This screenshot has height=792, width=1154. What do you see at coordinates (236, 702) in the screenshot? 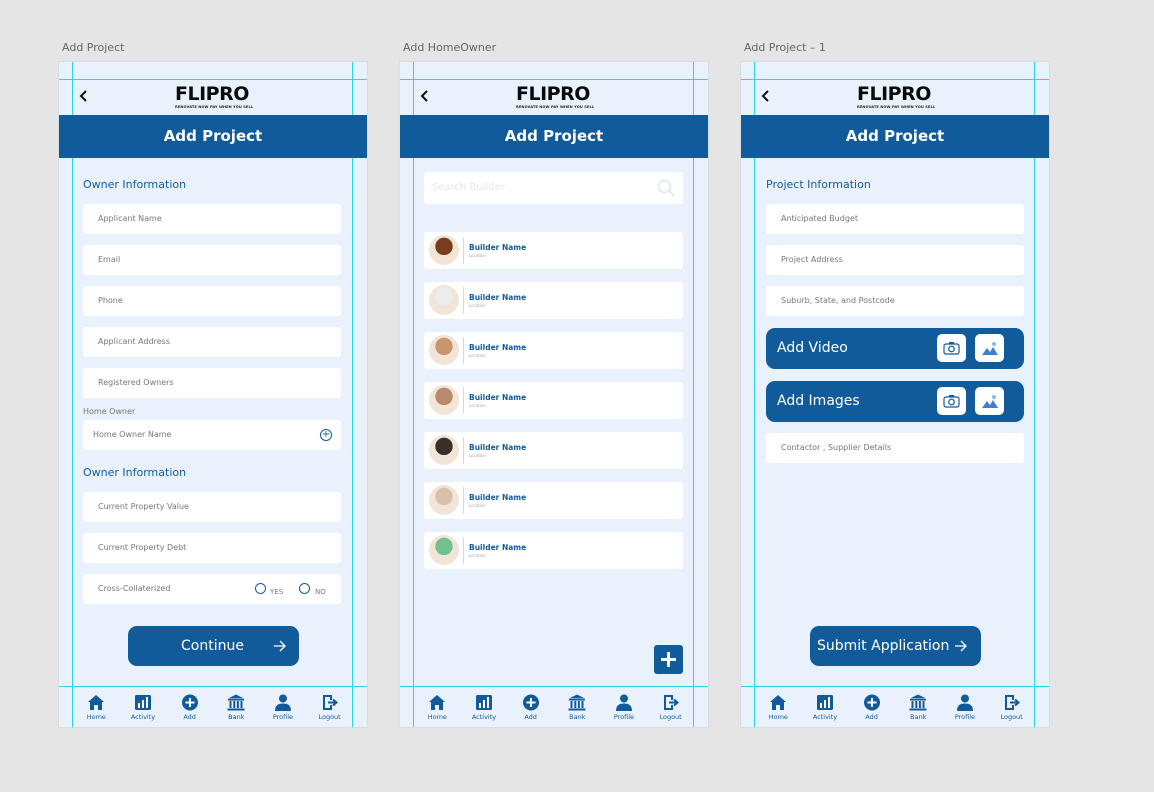
I see `bank-icon` at bounding box center [236, 702].